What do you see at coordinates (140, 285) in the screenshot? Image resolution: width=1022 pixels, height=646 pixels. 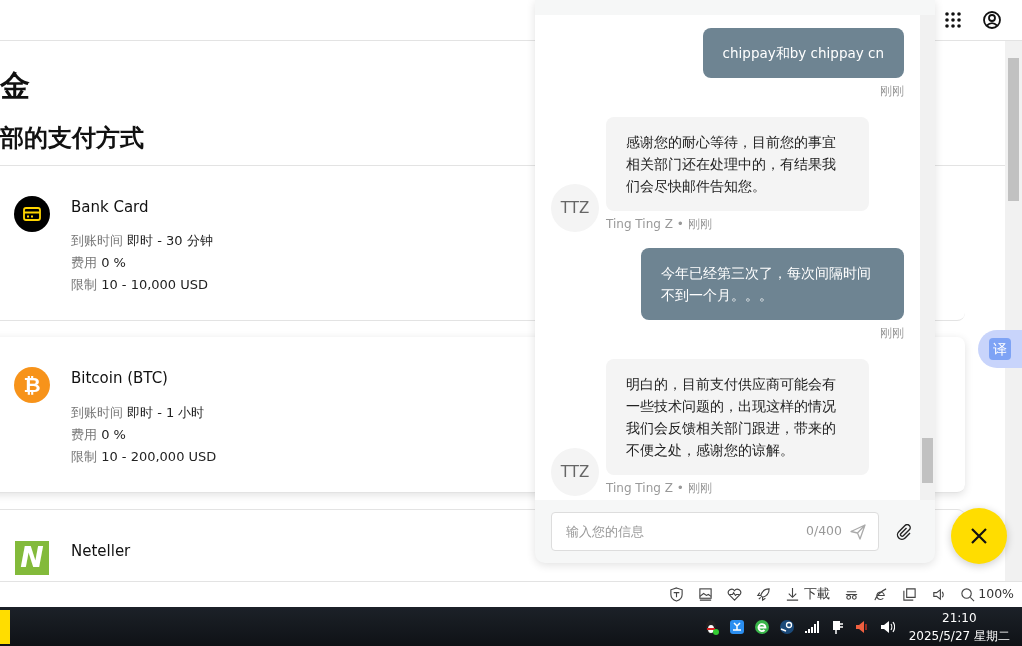 I see `method-detail: 限制 10 - 10,000 USD` at bounding box center [140, 285].